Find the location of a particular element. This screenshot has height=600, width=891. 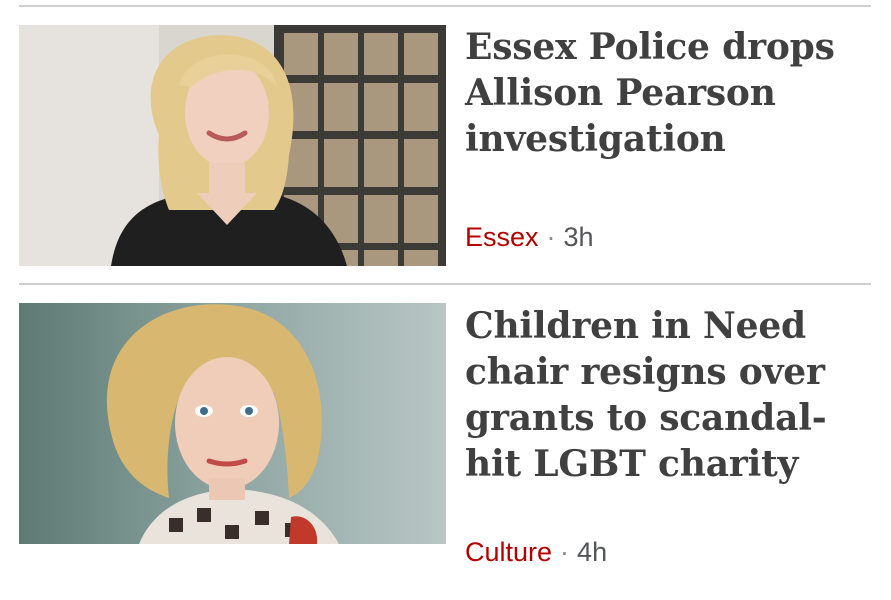

article-1-section-link: Essex is located at coordinates (502, 237).